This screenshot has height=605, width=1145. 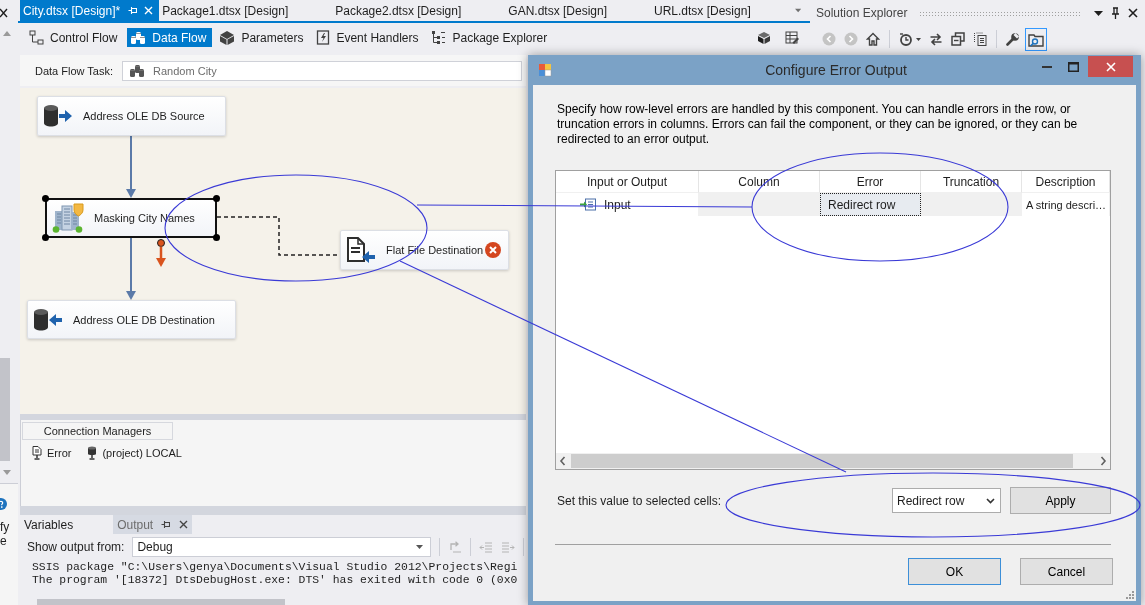 I want to click on column-header: Description, so click(x=1066, y=182).